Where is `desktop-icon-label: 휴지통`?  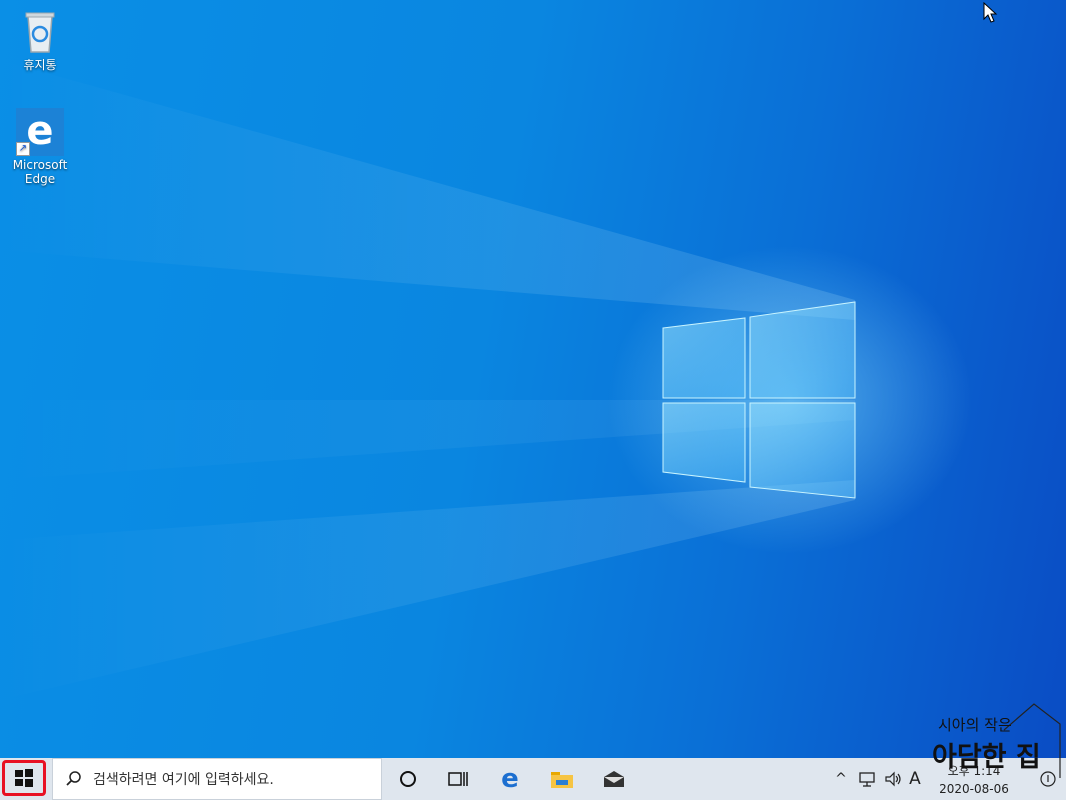 desktop-icon-label: 휴지통 is located at coordinates (40, 65).